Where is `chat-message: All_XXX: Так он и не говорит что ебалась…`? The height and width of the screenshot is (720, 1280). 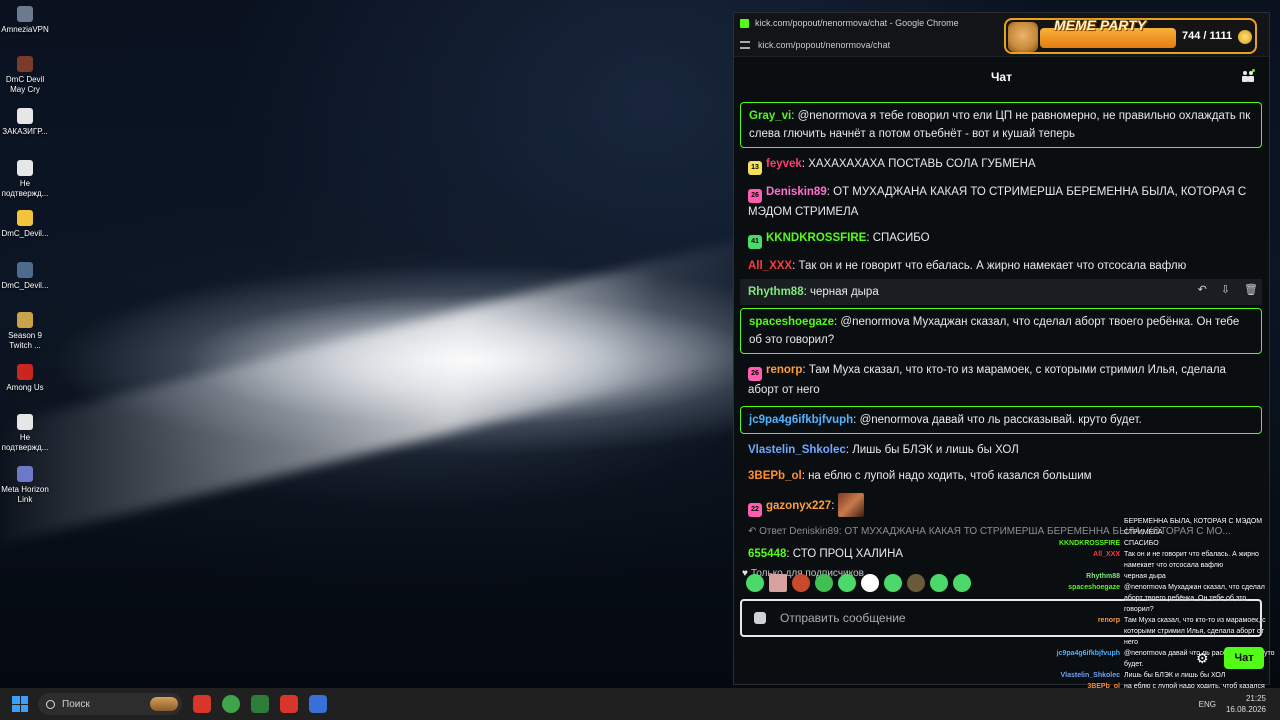
chat-message: All_XXX: Так он и не говорит что ебалась… is located at coordinates (1001, 266).